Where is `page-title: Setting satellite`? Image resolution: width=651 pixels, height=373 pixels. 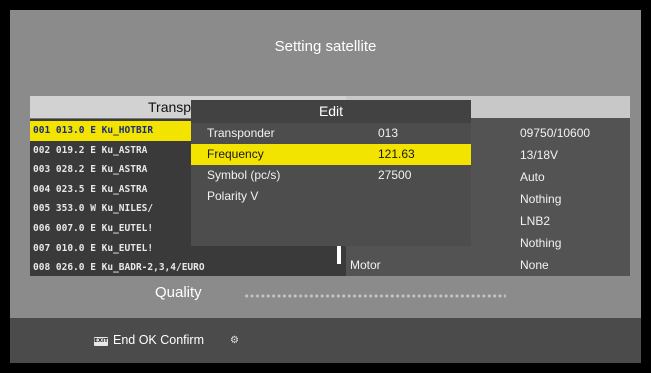 page-title: Setting satellite is located at coordinates (325, 46).